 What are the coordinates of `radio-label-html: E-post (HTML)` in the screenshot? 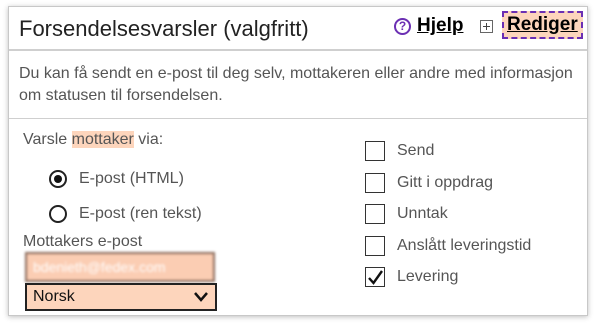 It's located at (131, 178).